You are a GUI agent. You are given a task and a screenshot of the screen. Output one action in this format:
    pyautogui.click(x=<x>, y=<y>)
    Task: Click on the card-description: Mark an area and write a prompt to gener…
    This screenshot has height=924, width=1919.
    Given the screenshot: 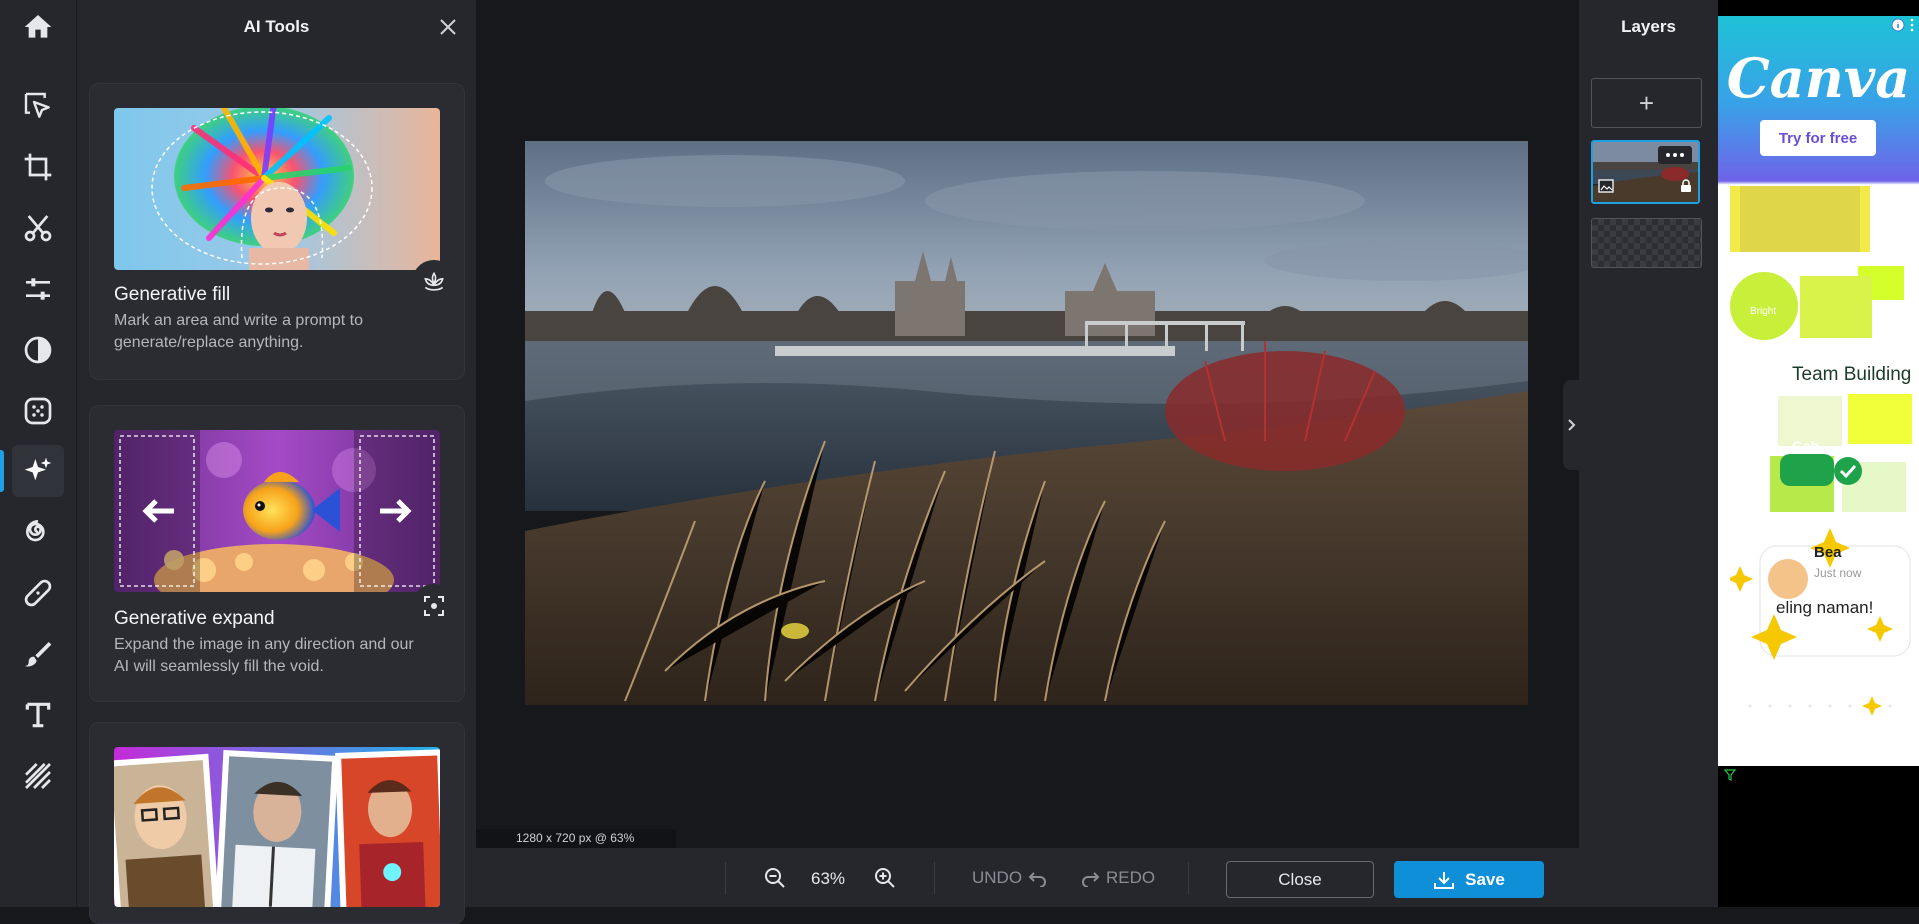 What is the action you would take?
    pyautogui.click(x=239, y=331)
    